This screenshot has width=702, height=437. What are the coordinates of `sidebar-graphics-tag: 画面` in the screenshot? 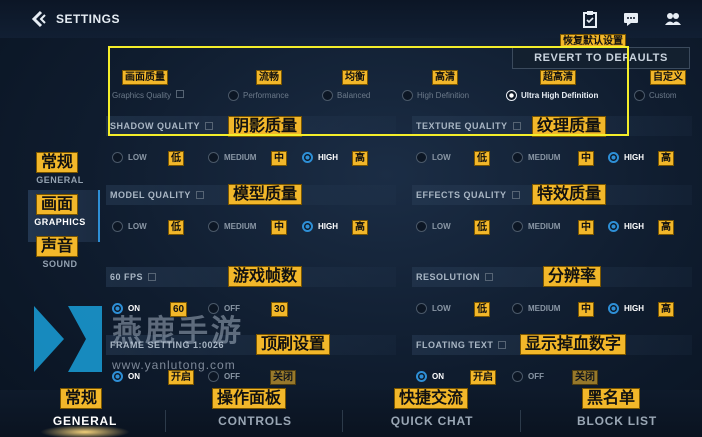 It's located at (57, 204).